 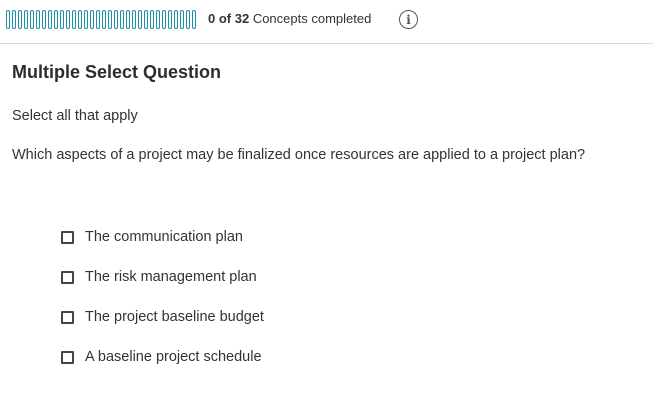 I want to click on answer-option: The communication plan, so click(x=162, y=237).